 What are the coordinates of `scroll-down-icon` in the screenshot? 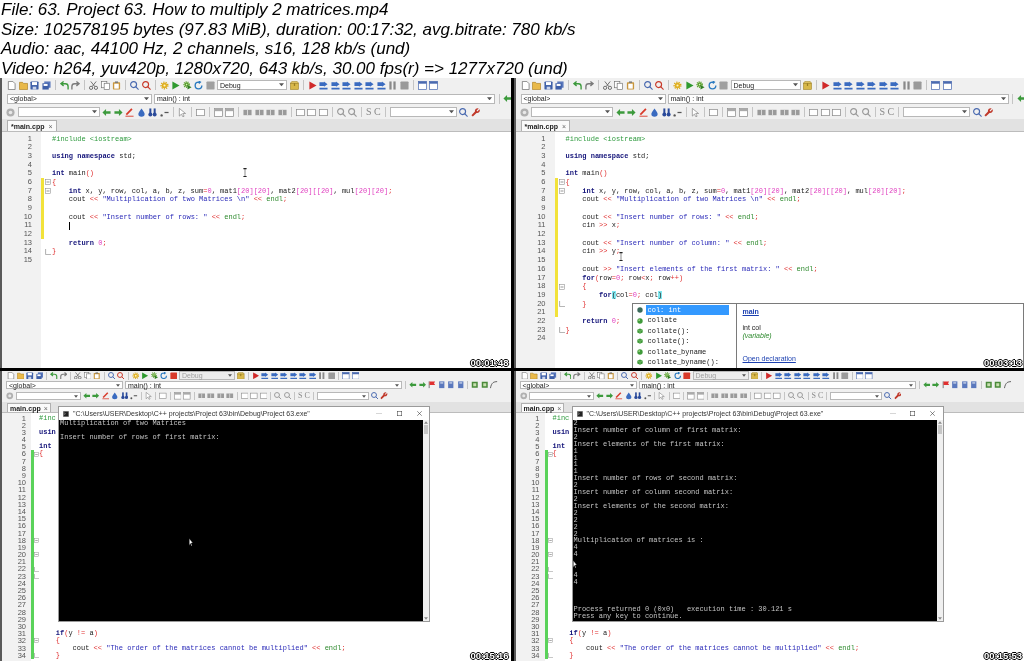 It's located at (939, 618).